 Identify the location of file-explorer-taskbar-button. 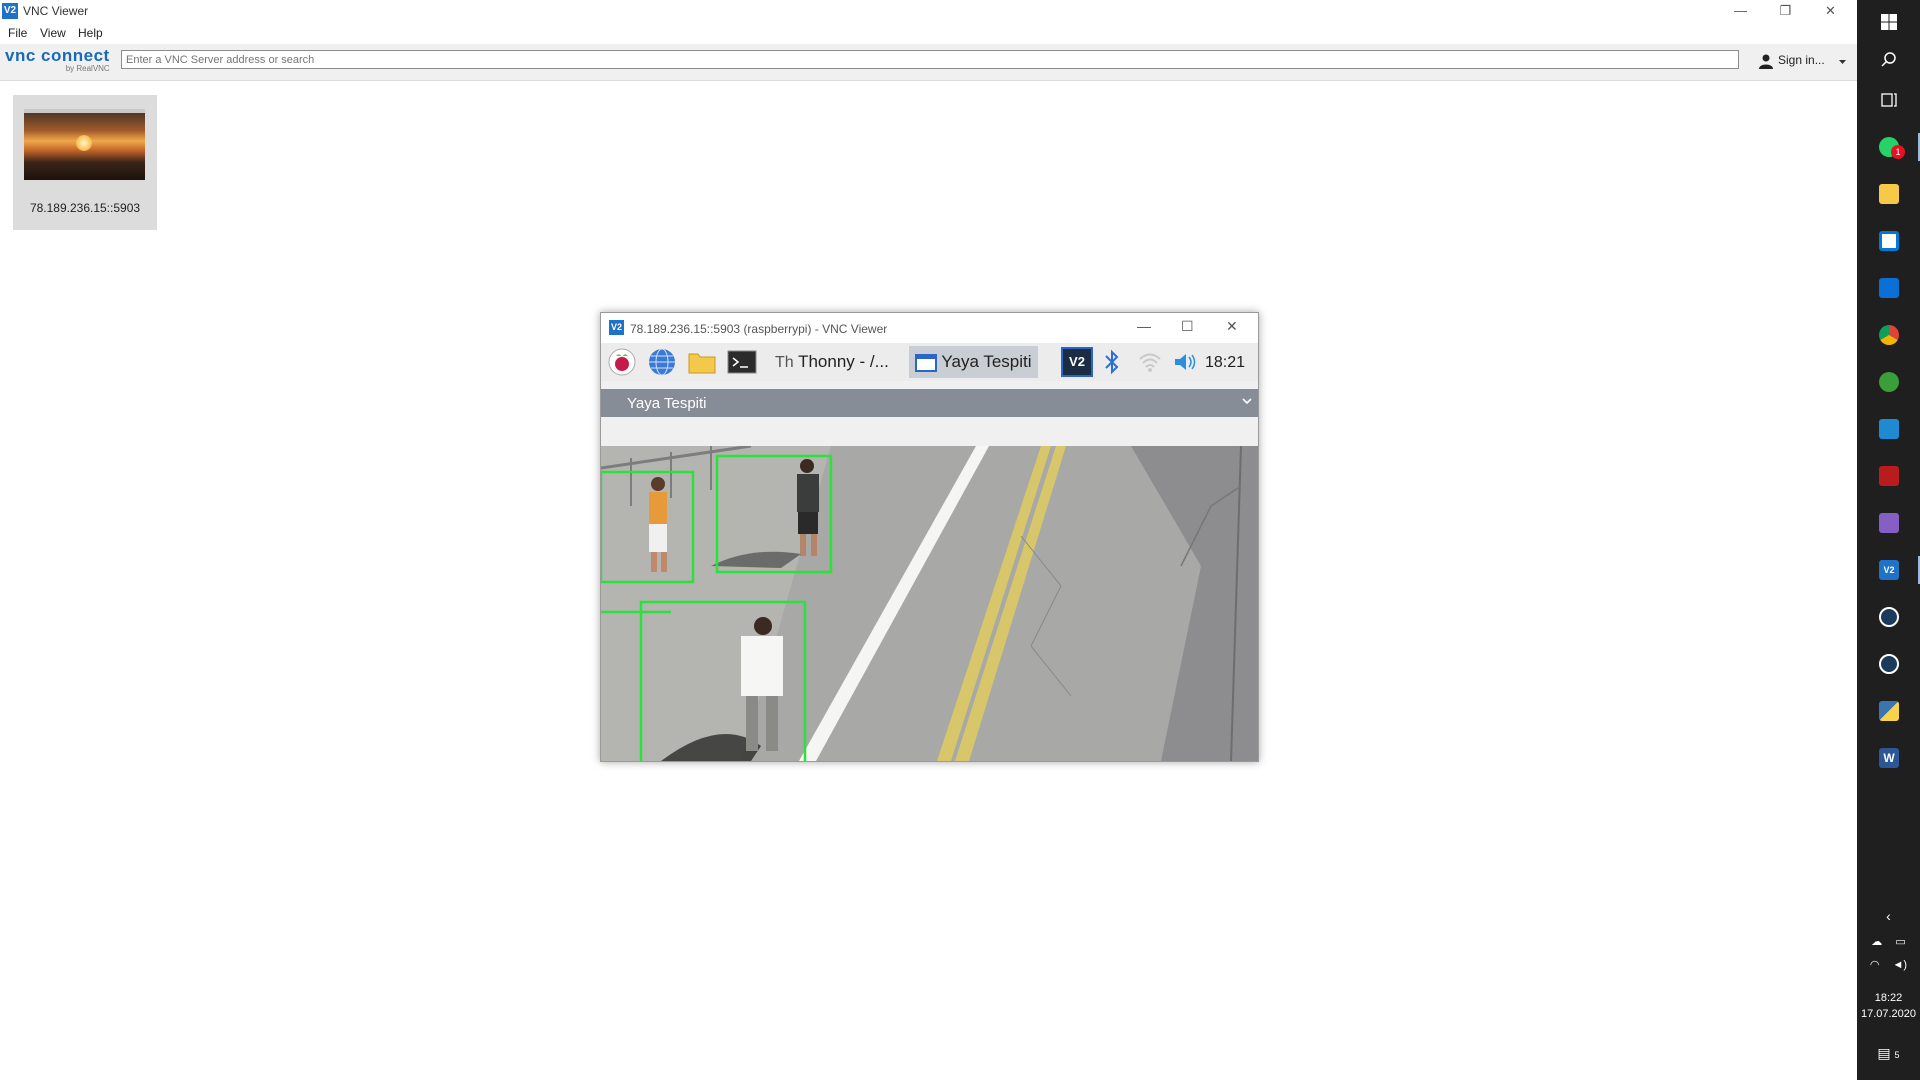
(1888, 194).